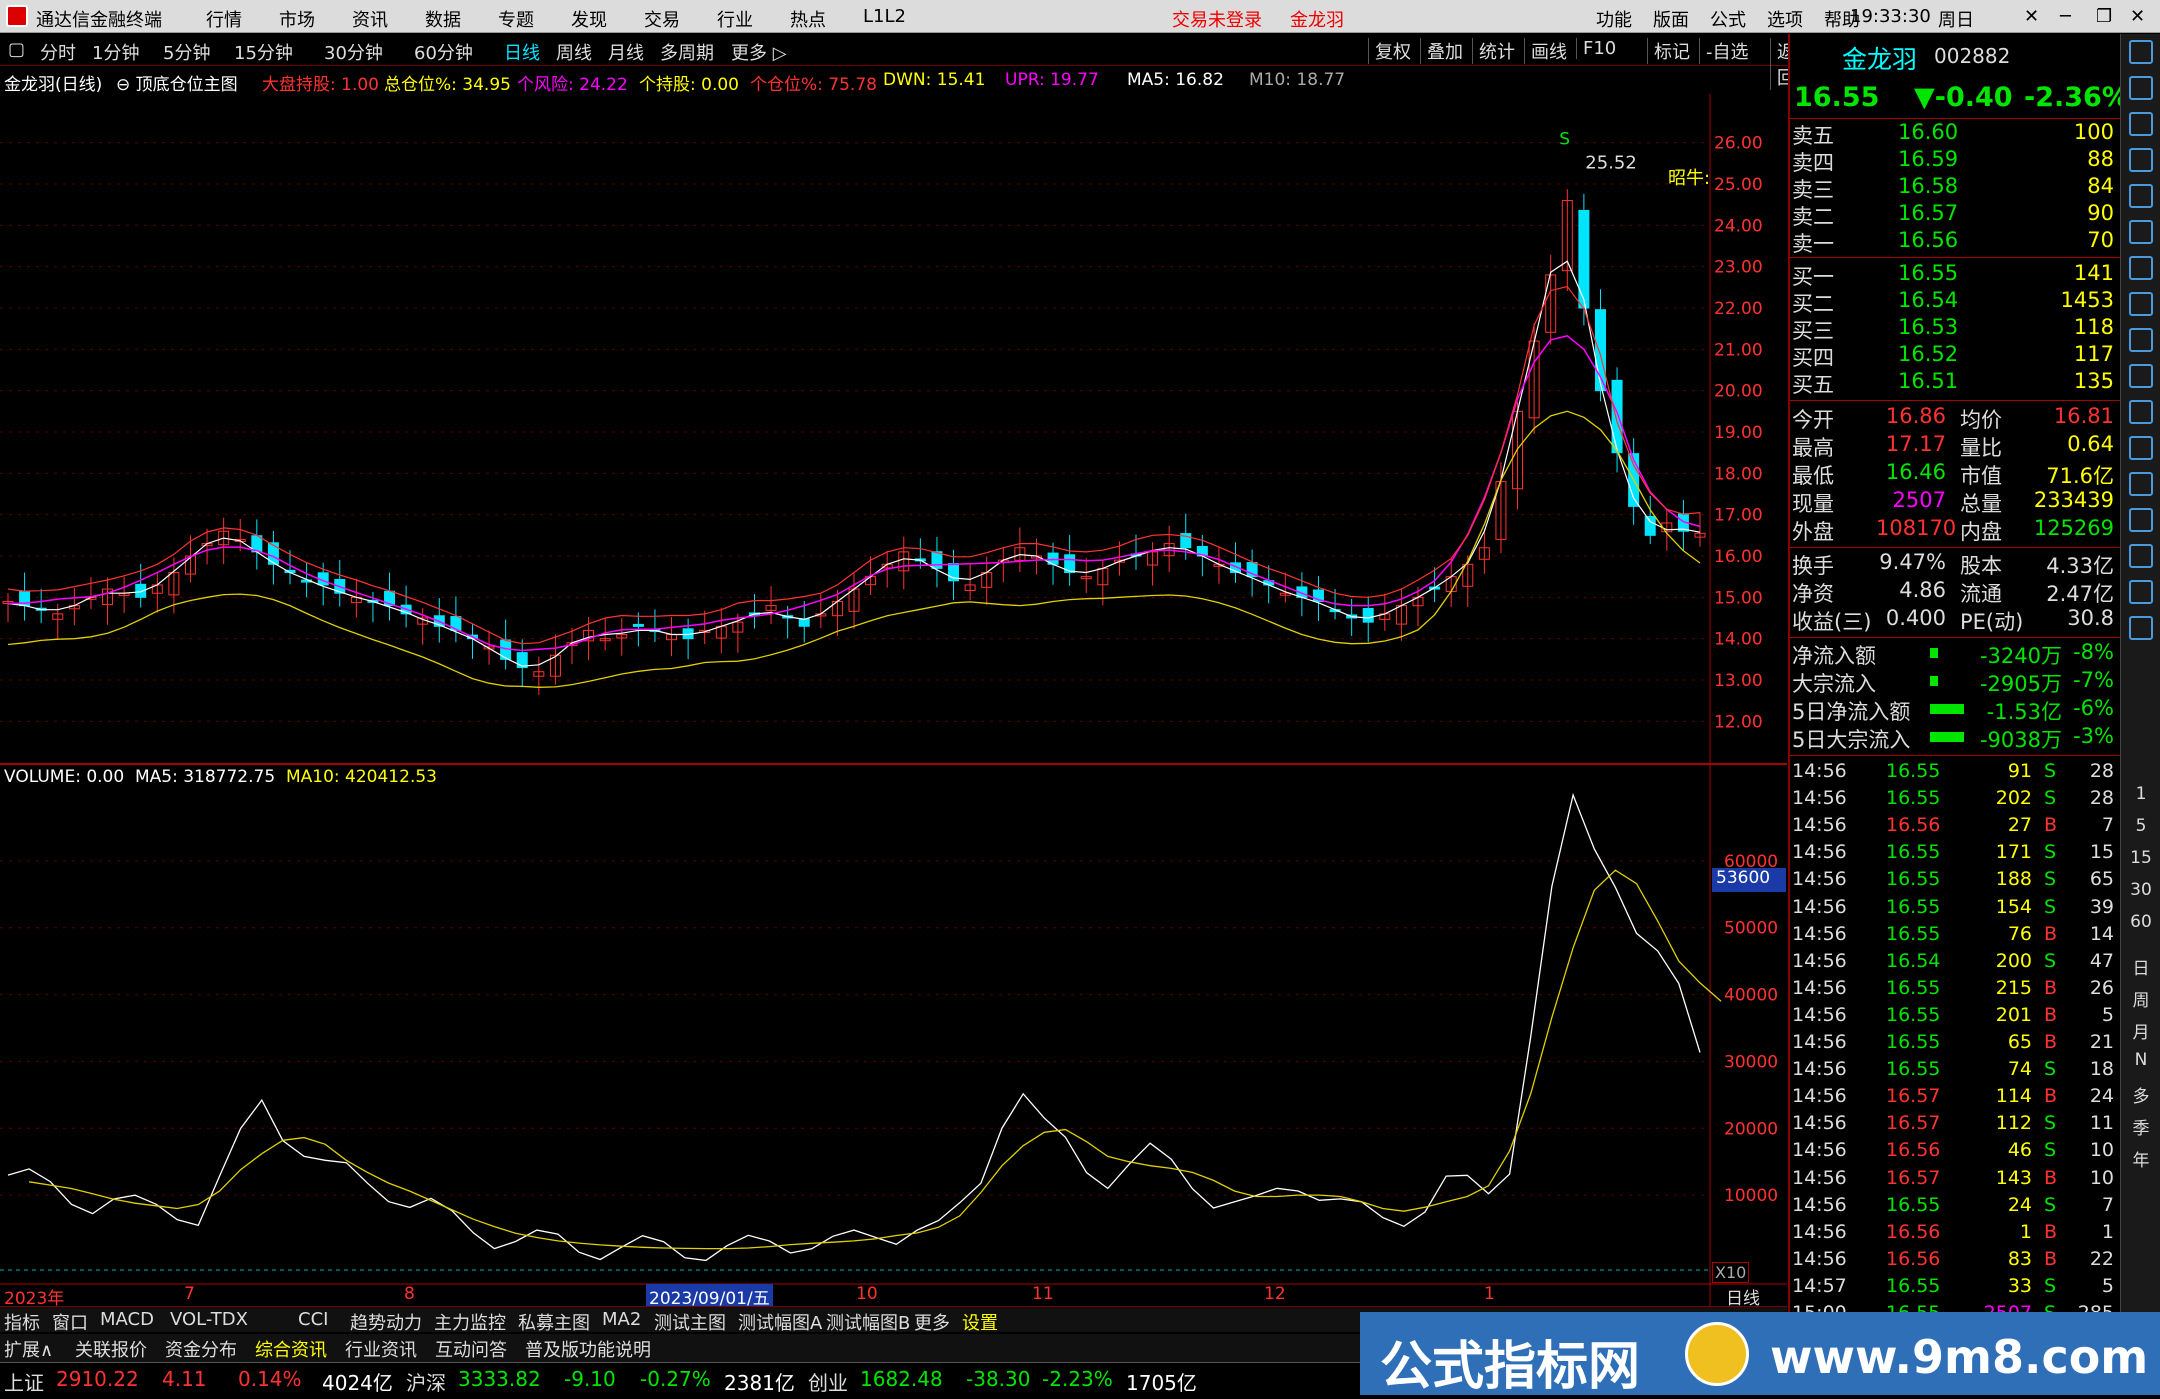  Describe the element at coordinates (22, 1322) in the screenshot. I see `indicator-tab-0: 指标` at that location.